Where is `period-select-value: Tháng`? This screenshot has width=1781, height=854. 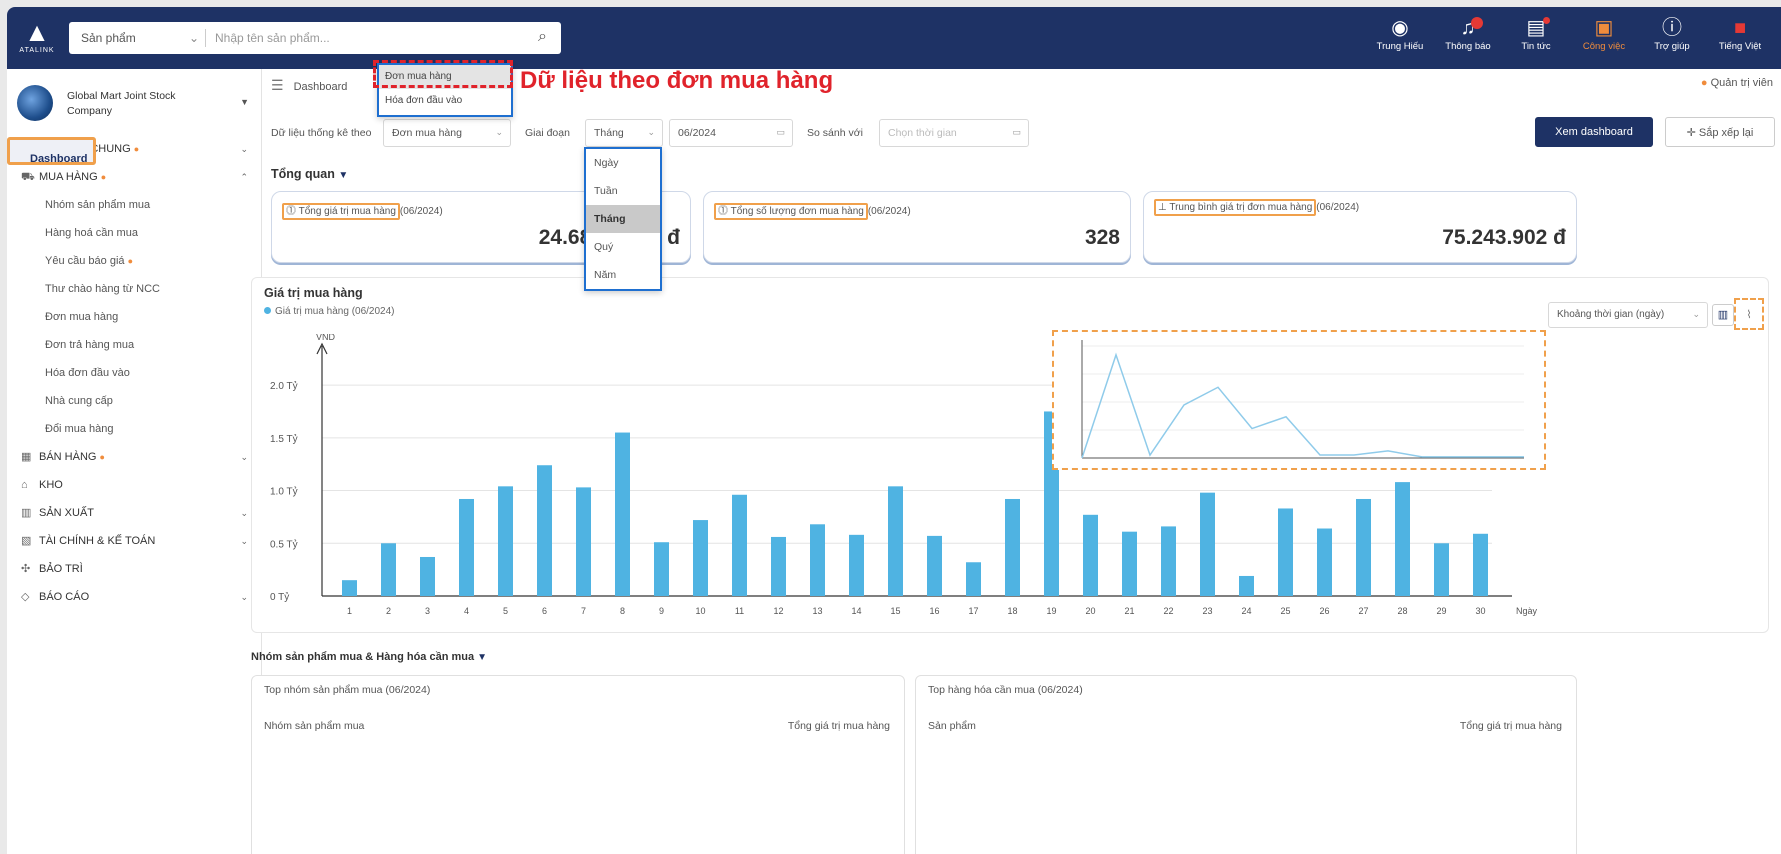
period-select-value: Tháng is located at coordinates (609, 133).